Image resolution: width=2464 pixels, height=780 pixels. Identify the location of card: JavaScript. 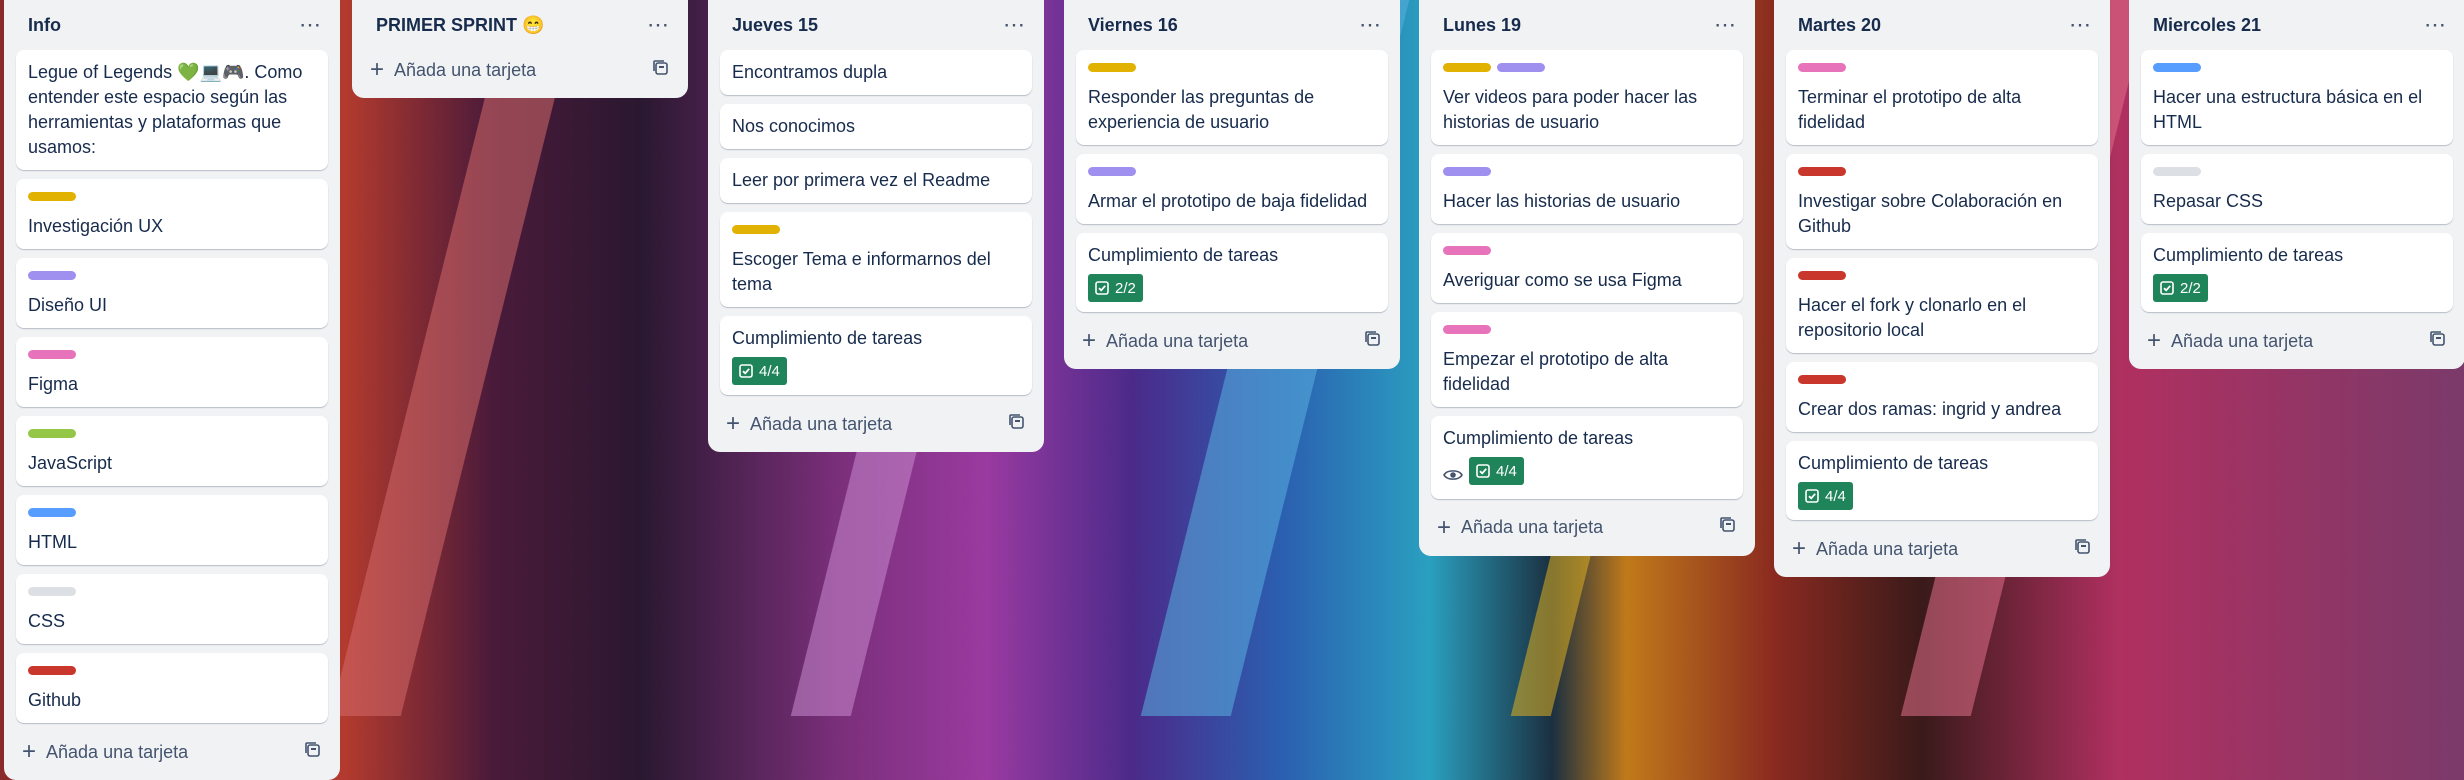
(172, 451).